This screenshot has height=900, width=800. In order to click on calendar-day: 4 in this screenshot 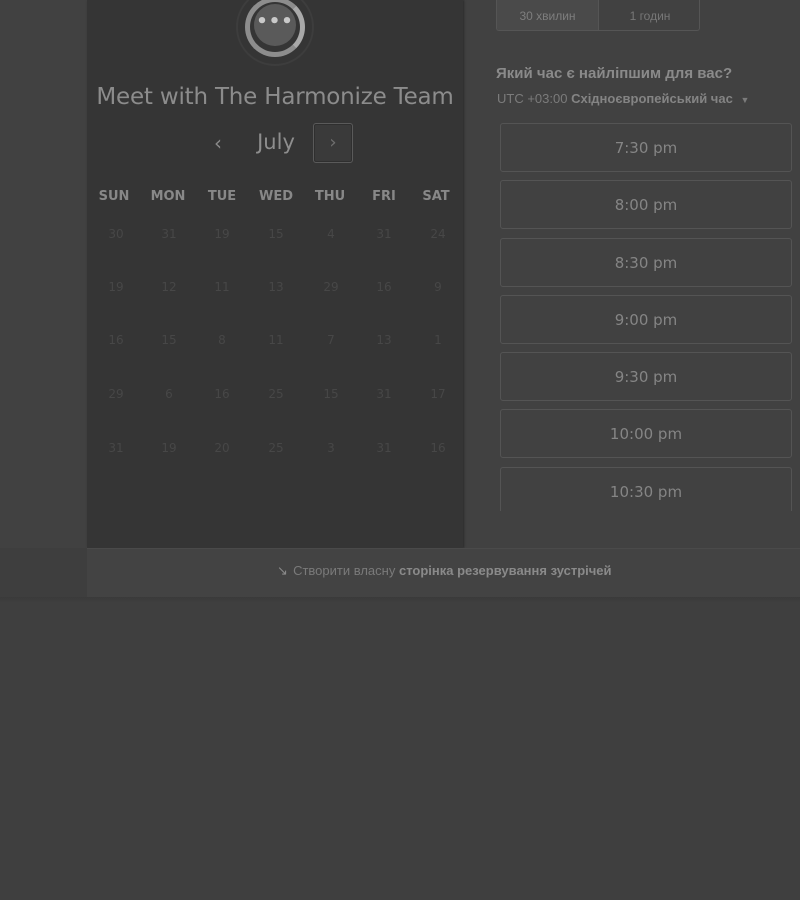, I will do `click(331, 234)`.